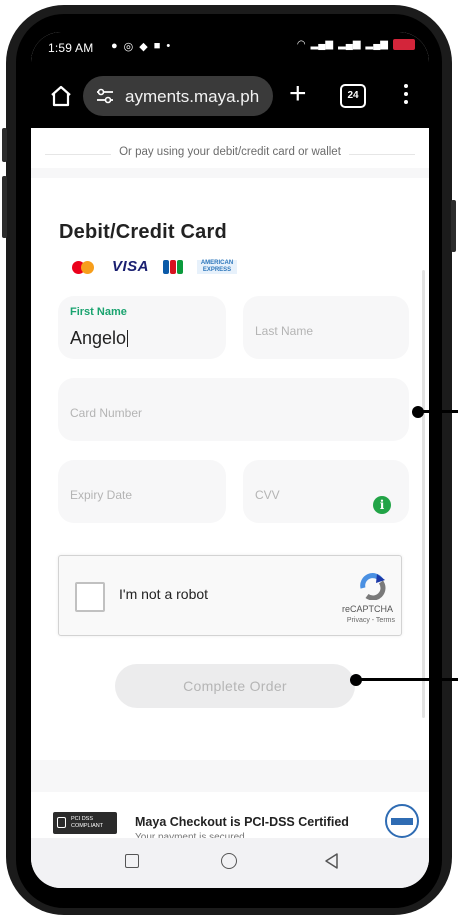  I want to click on recents-button, so click(132, 861).